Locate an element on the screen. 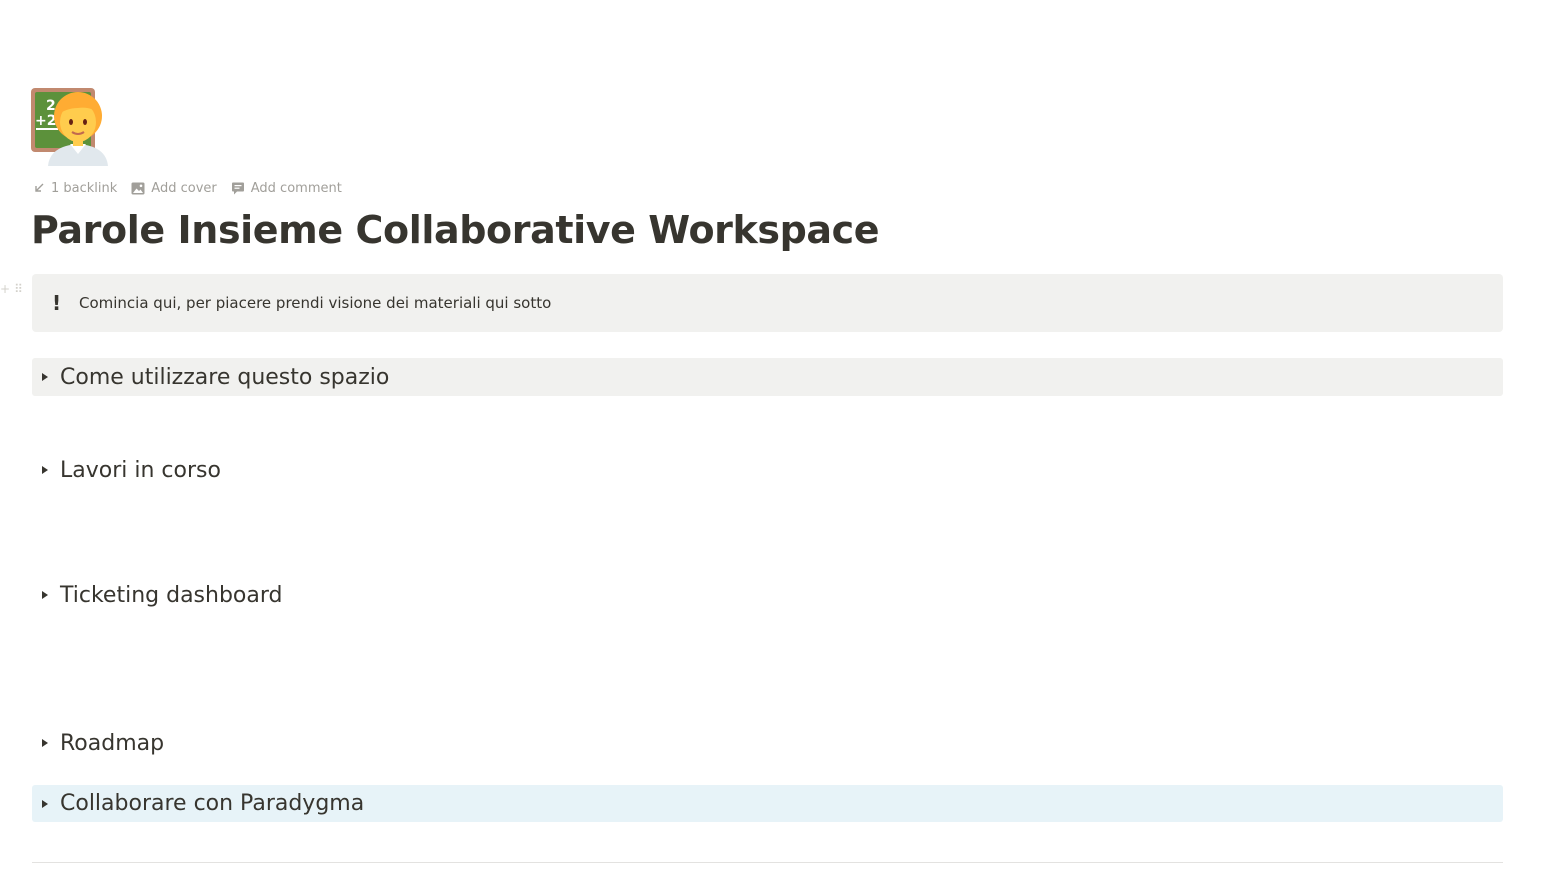  add-comment-button: Add comment is located at coordinates (286, 188).